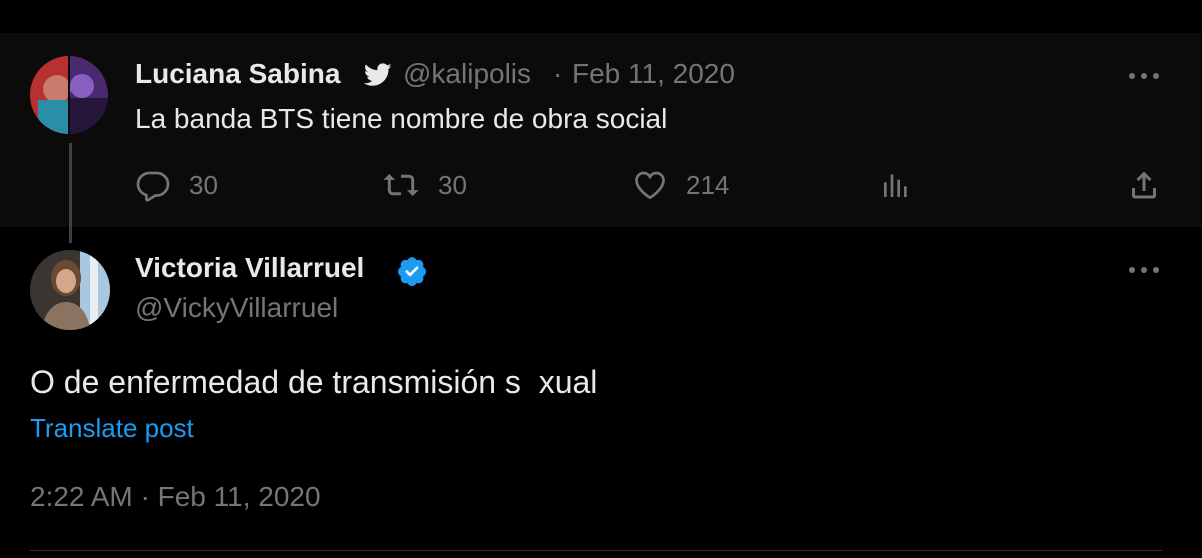  What do you see at coordinates (314, 382) in the screenshot?
I see `tweet-text: O de enfermedad de transmisión s xual` at bounding box center [314, 382].